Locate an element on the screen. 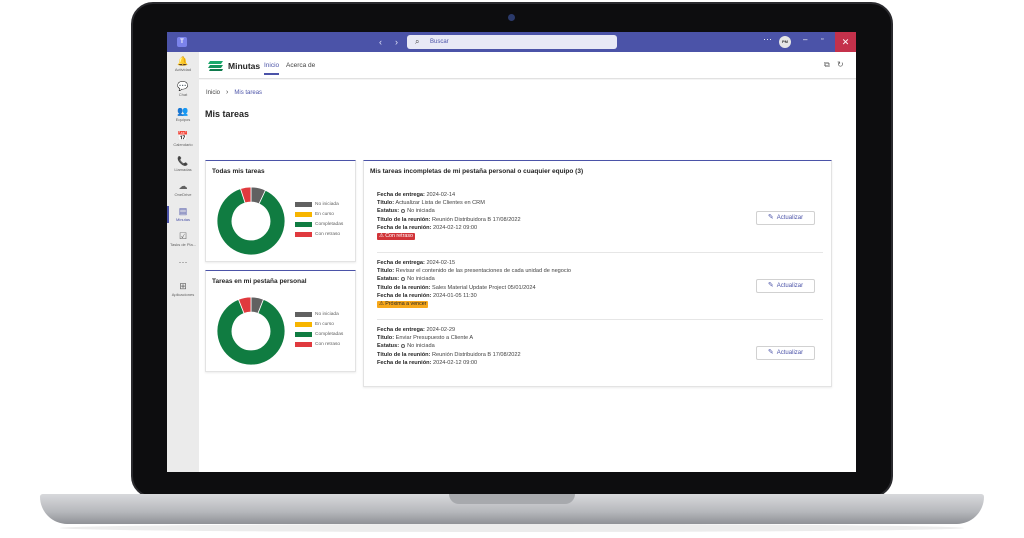 This screenshot has height=538, width=1024. legend-label: En curso is located at coordinates (324, 214).